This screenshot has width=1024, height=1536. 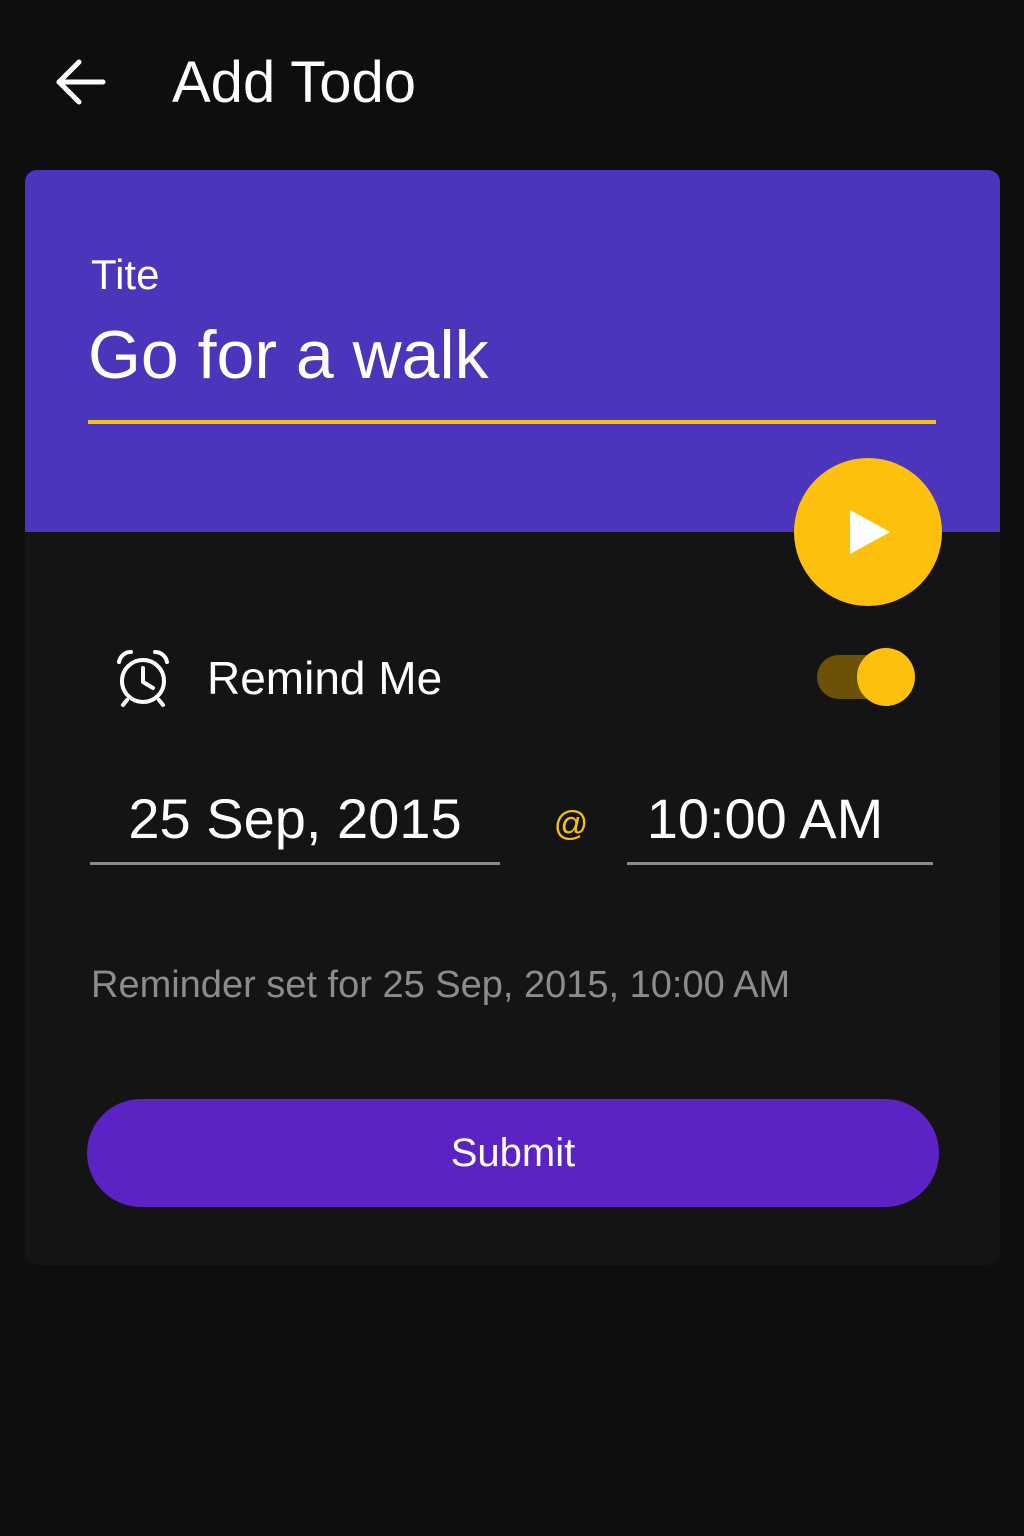 I want to click on back-button, so click(x=80, y=82).